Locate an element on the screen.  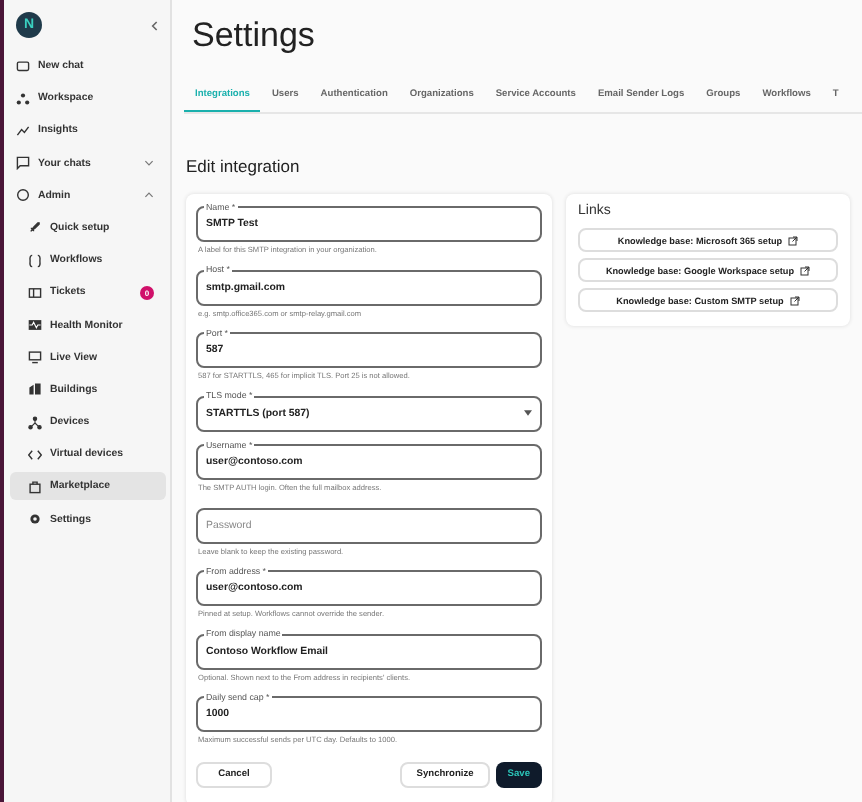
bag-icon is located at coordinates (35, 486).